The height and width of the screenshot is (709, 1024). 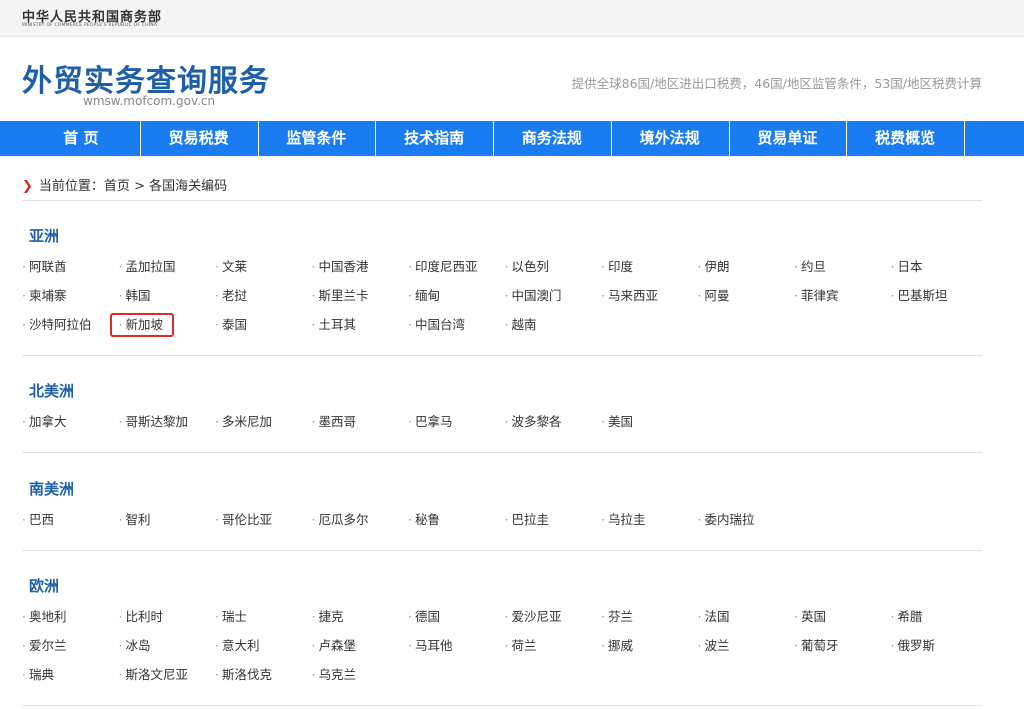 What do you see at coordinates (788, 138) in the screenshot?
I see `nav-item-6: 贸易单证` at bounding box center [788, 138].